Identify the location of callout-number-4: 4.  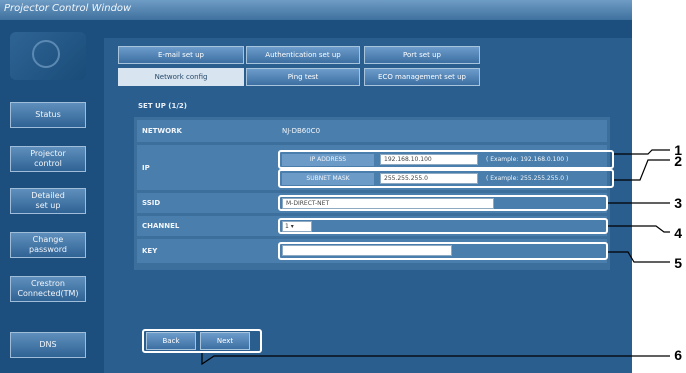
(678, 233).